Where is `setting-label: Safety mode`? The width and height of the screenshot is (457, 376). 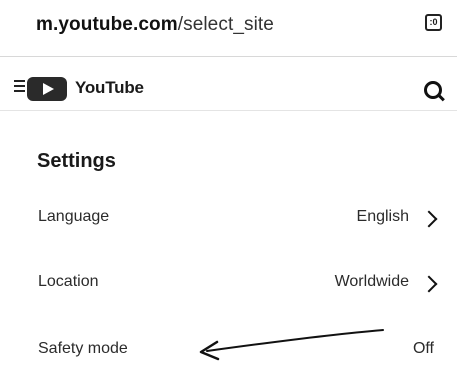
setting-label: Safety mode is located at coordinates (83, 348).